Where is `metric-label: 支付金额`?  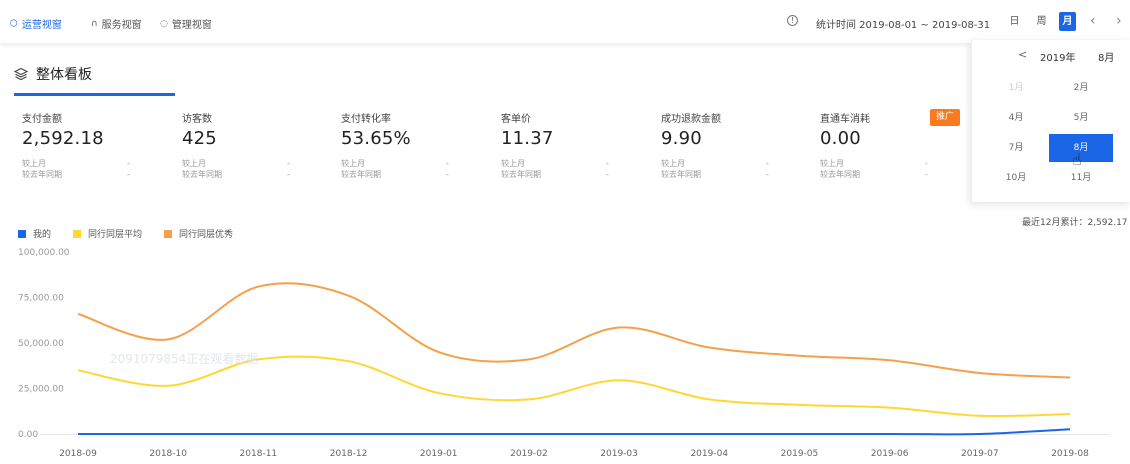 metric-label: 支付金额 is located at coordinates (42, 119).